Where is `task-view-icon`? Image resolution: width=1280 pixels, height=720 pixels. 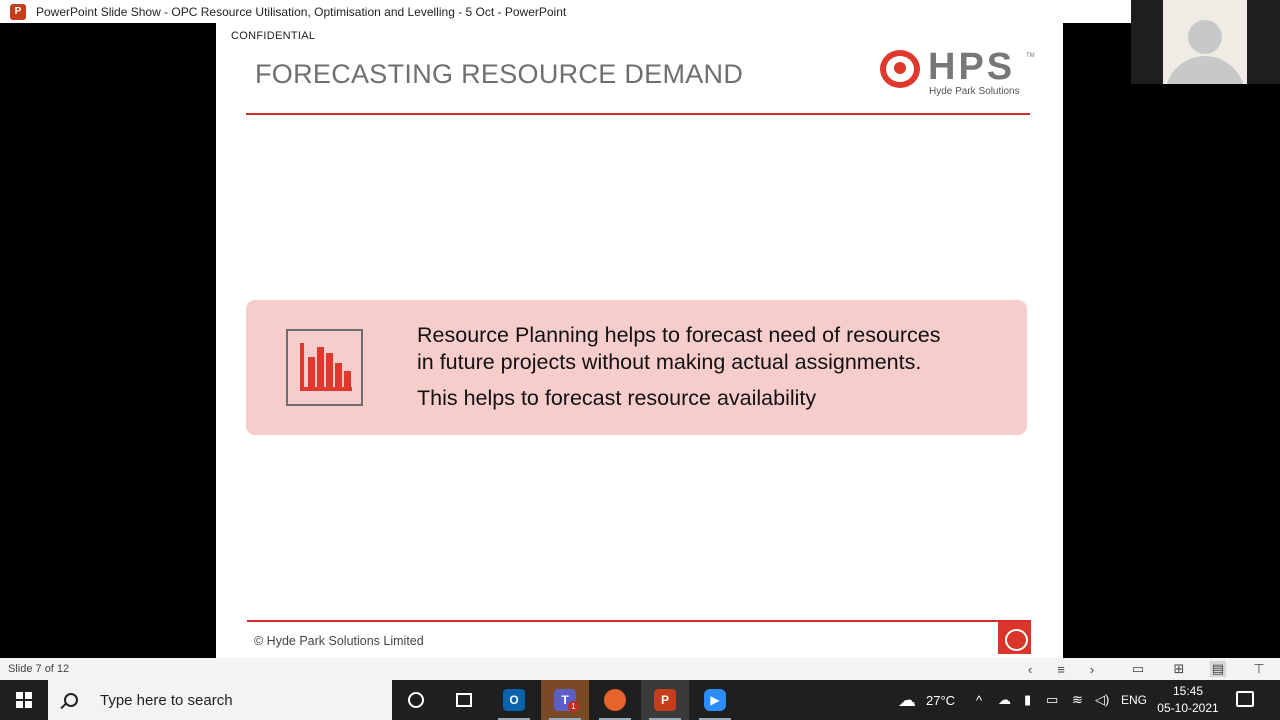
task-view-icon is located at coordinates (464, 700).